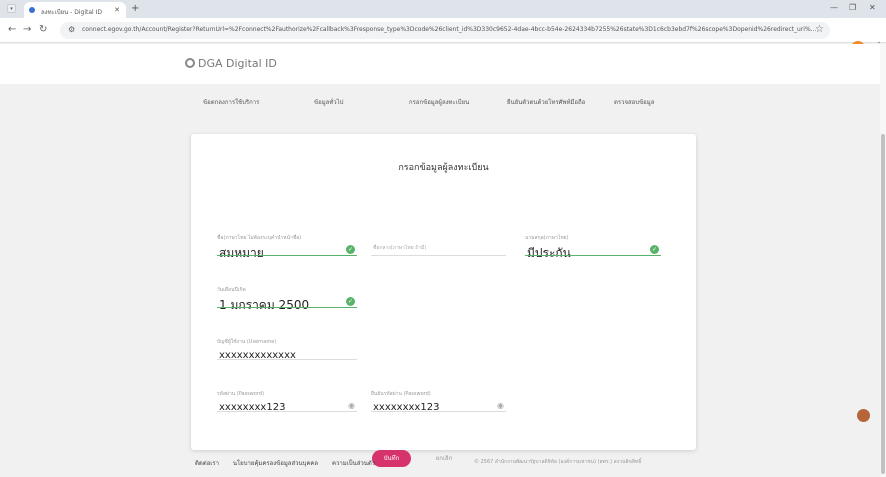 The width and height of the screenshot is (886, 477). I want to click on confirm-password-label: ยืนยันรหัสผ่าน (Password), so click(401, 394).